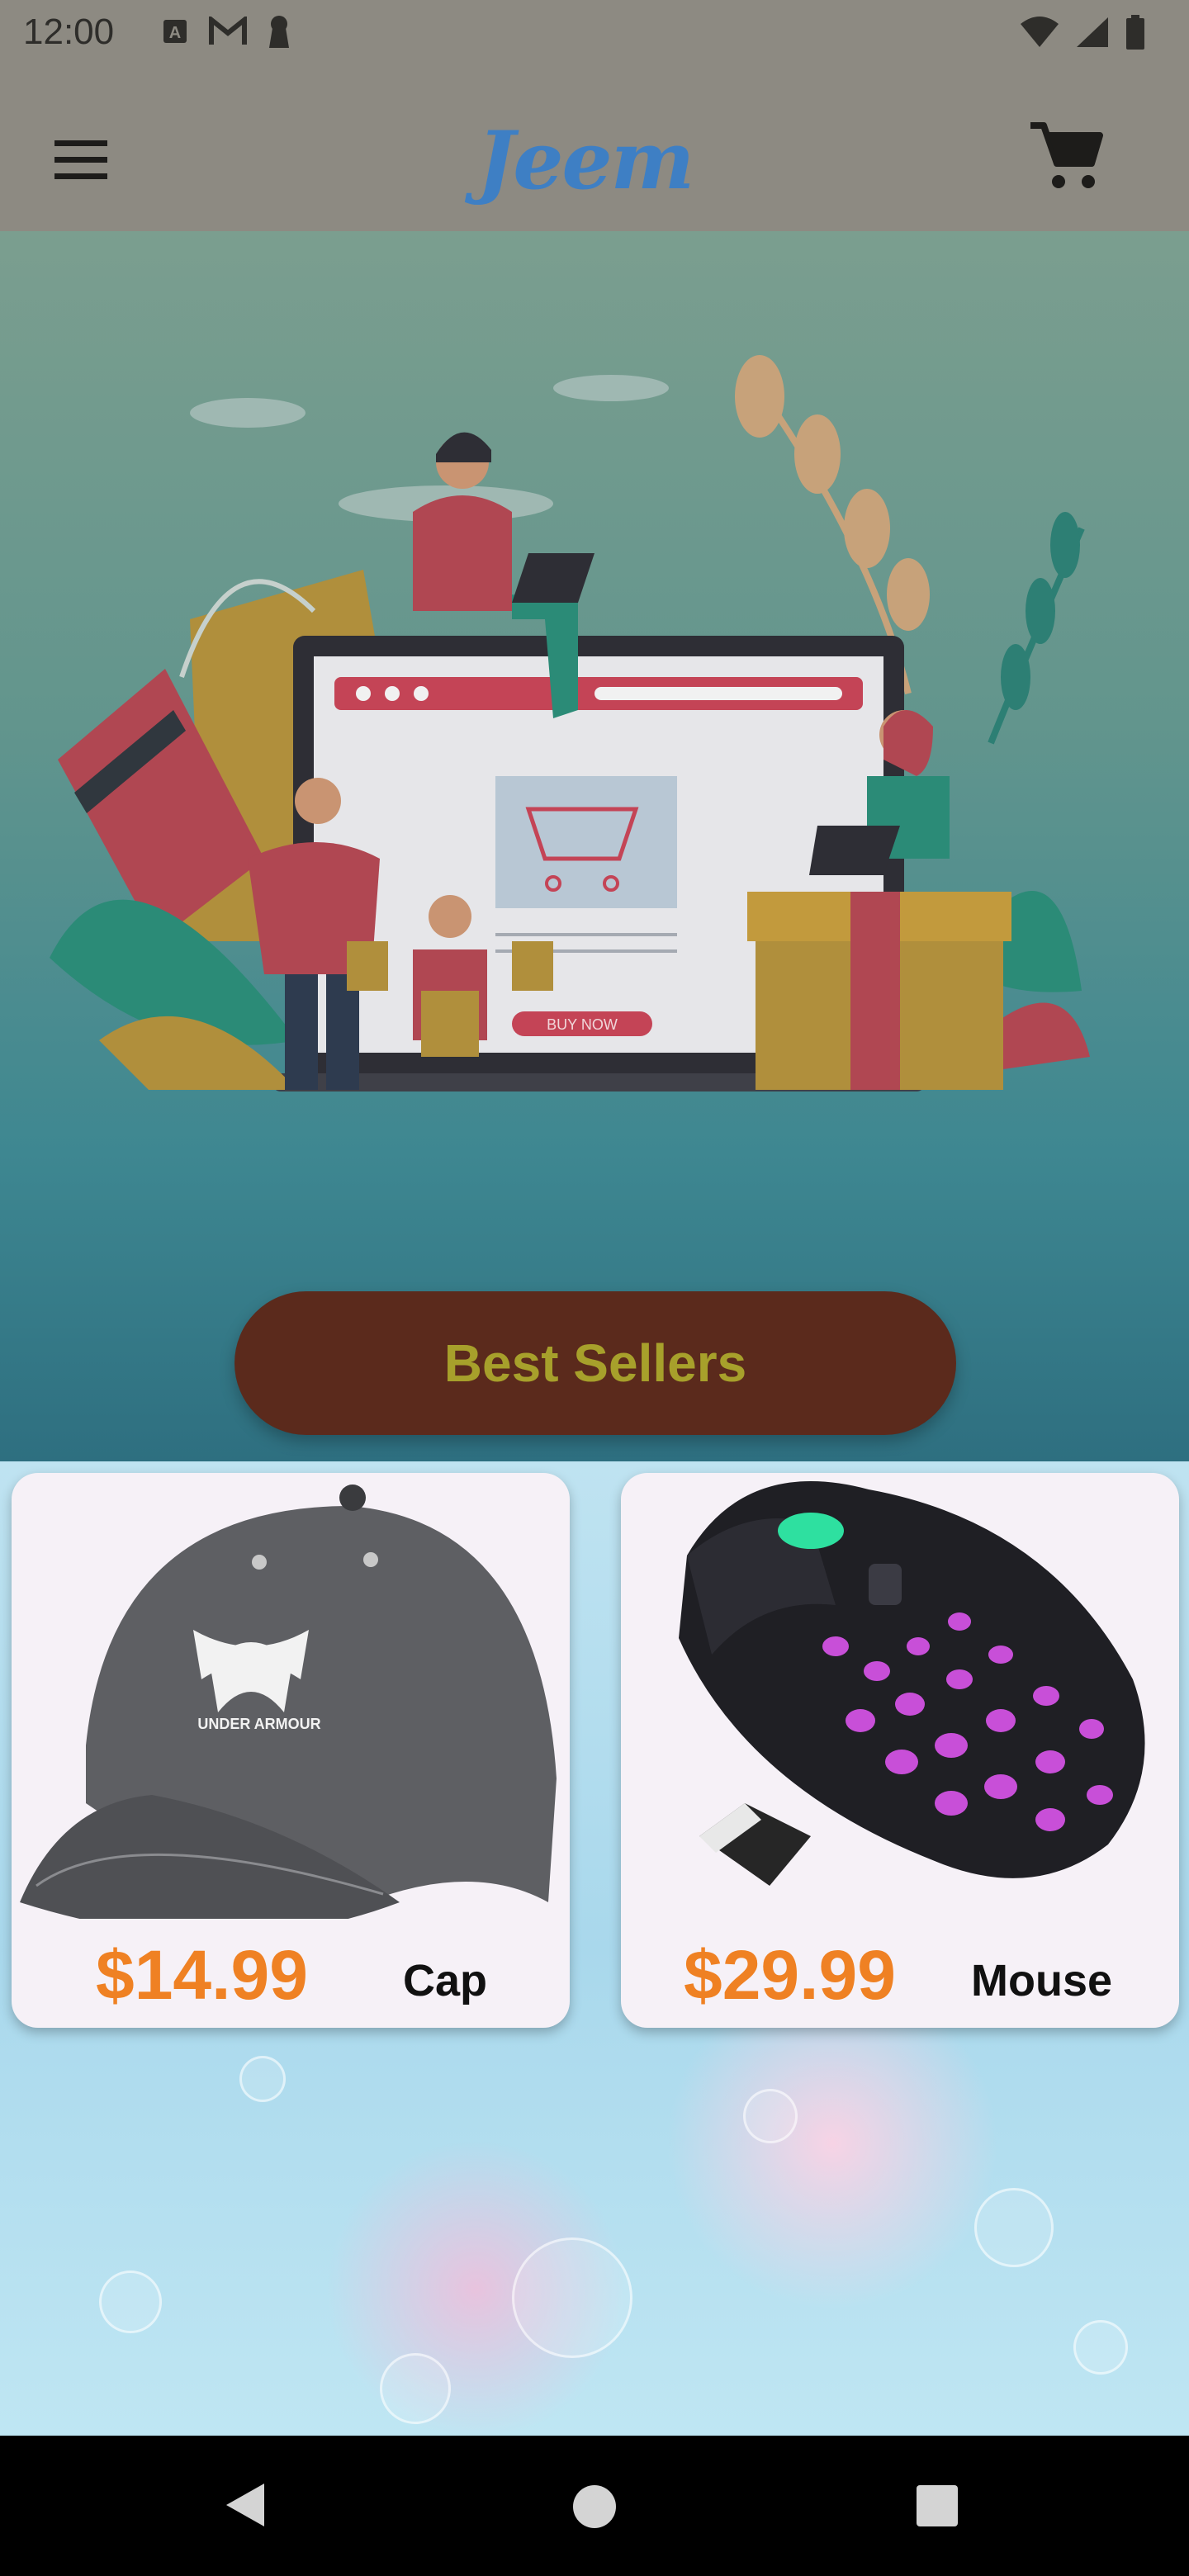 The height and width of the screenshot is (2576, 1189). Describe the element at coordinates (81, 160) in the screenshot. I see `menu-icon` at that location.